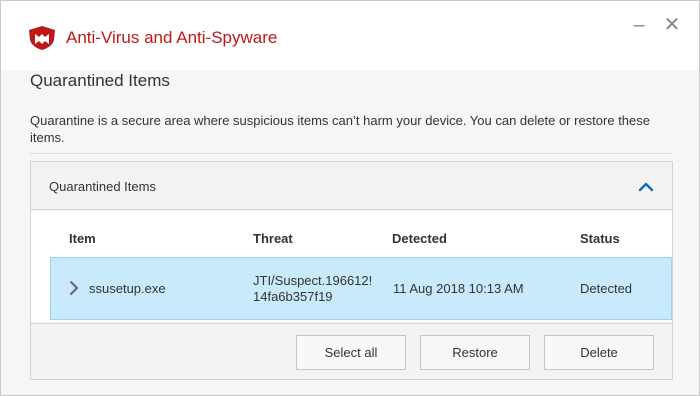 The height and width of the screenshot is (396, 700). Describe the element at coordinates (127, 288) in the screenshot. I see `item-name: ssusetup.exe` at that location.